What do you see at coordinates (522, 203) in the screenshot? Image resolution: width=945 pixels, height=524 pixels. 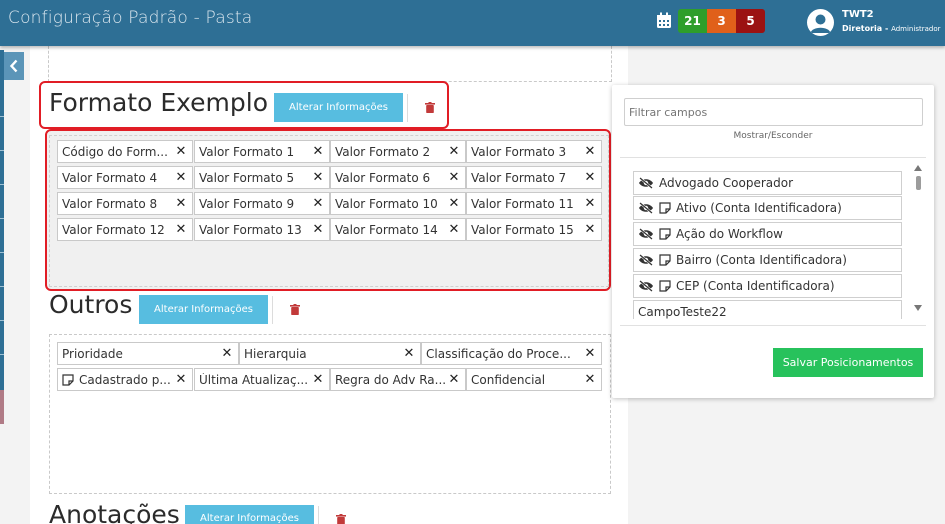 I see `field-label: Valor Formato 11` at bounding box center [522, 203].